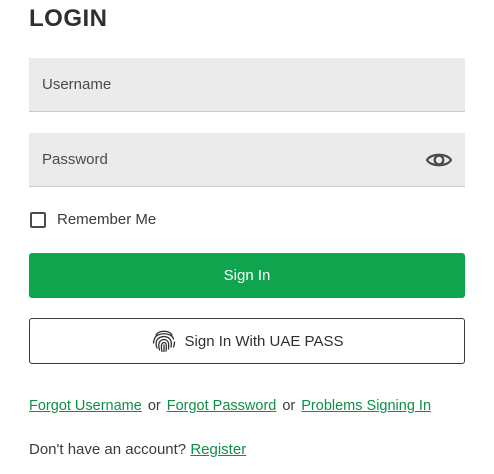  Describe the element at coordinates (439, 160) in the screenshot. I see `eye-icon` at that location.